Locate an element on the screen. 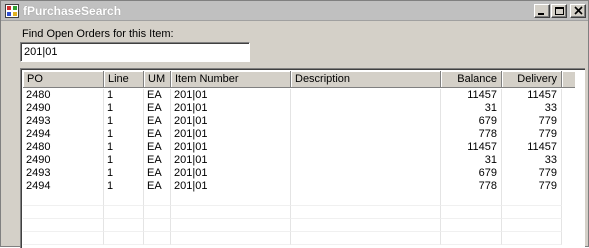 This screenshot has width=589, height=248. find-open-orders-label: Find Open Orders for this Item: is located at coordinates (98, 34).